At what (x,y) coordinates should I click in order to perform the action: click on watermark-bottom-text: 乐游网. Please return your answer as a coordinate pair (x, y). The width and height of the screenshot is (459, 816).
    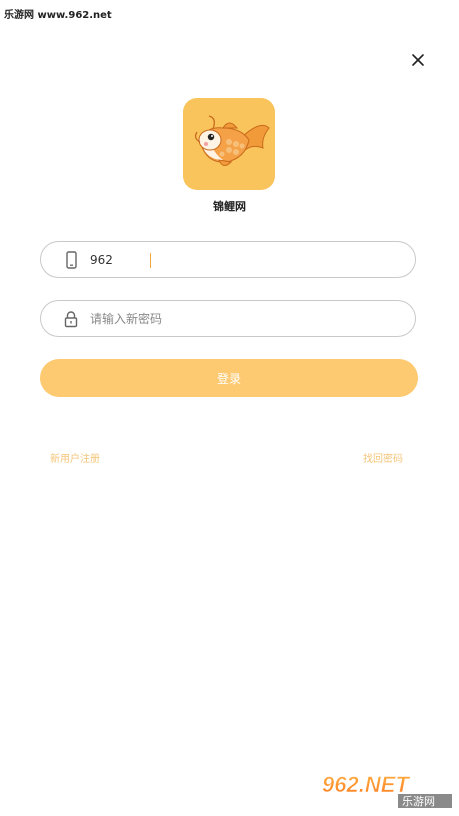
    Looking at the image, I should click on (418, 801).